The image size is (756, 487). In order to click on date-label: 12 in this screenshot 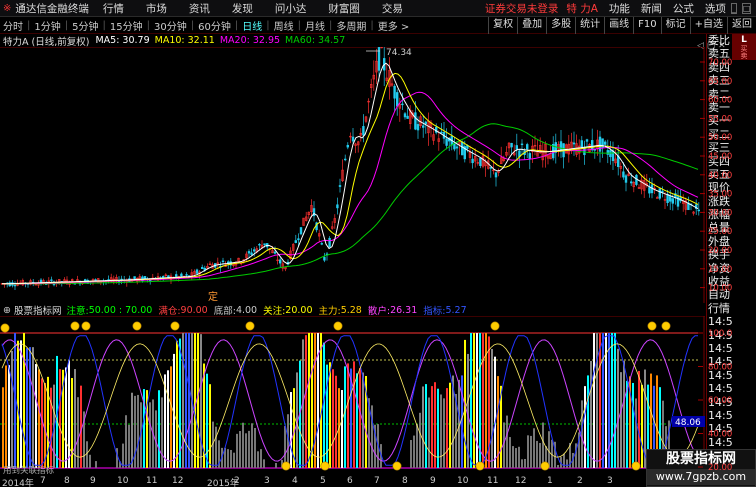, I will do `click(178, 481)`.